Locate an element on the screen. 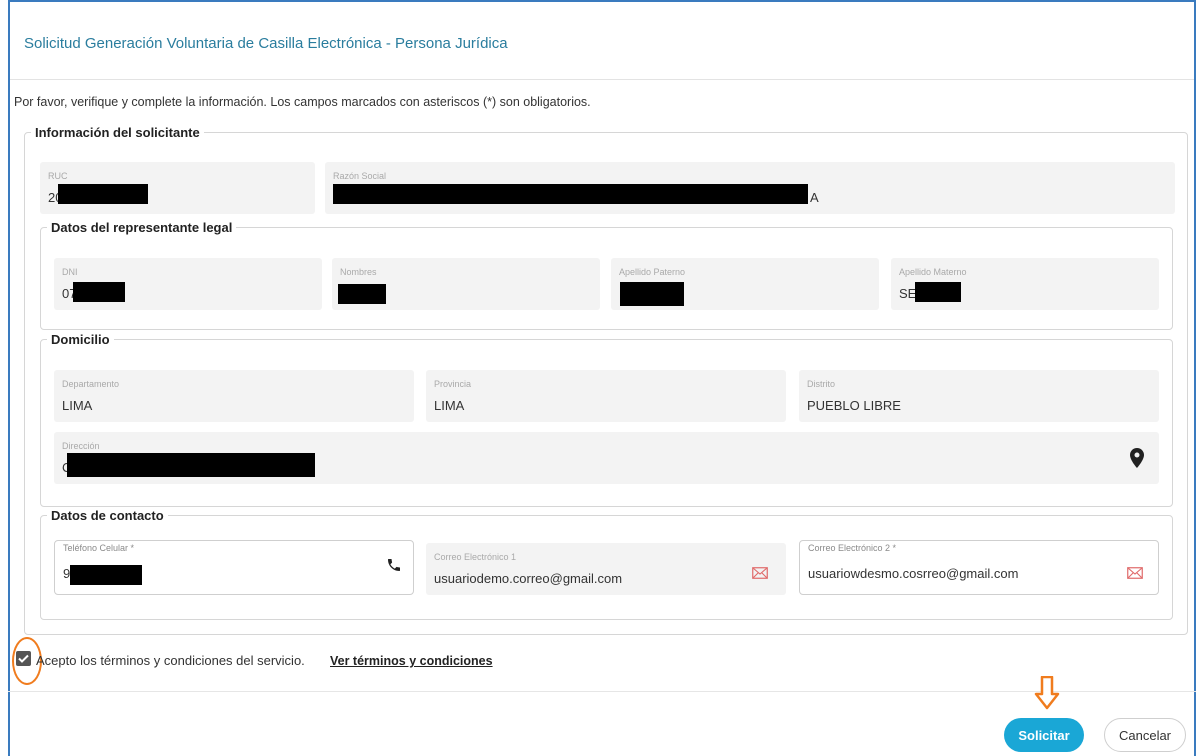 This screenshot has height=756, width=1198. map-pin-icon is located at coordinates (1137, 458).